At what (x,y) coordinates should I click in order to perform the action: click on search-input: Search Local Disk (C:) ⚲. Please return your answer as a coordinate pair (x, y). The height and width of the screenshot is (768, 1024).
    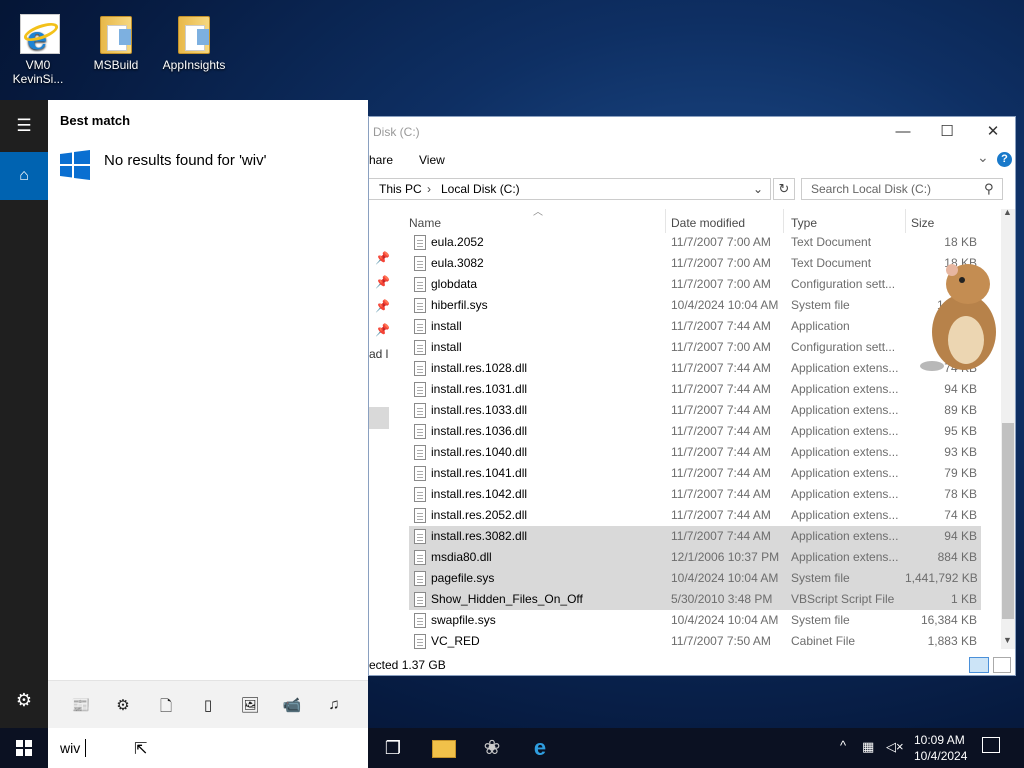
    Looking at the image, I should click on (902, 189).